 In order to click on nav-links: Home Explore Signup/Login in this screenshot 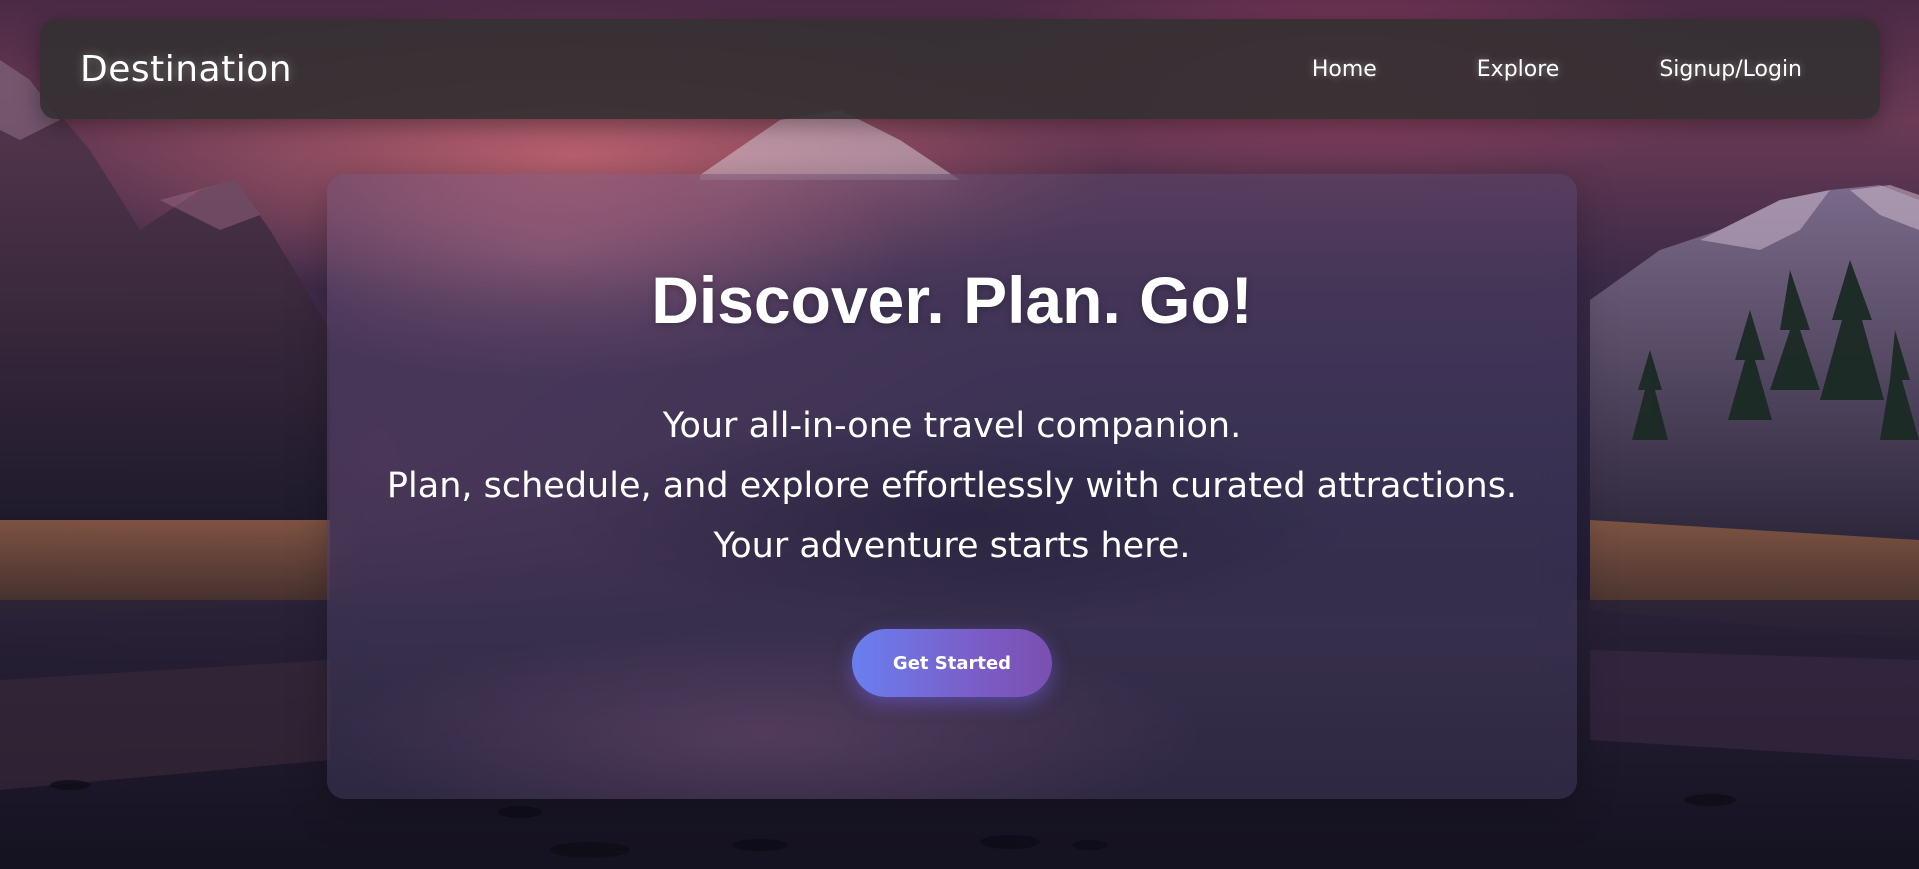, I will do `click(1557, 69)`.